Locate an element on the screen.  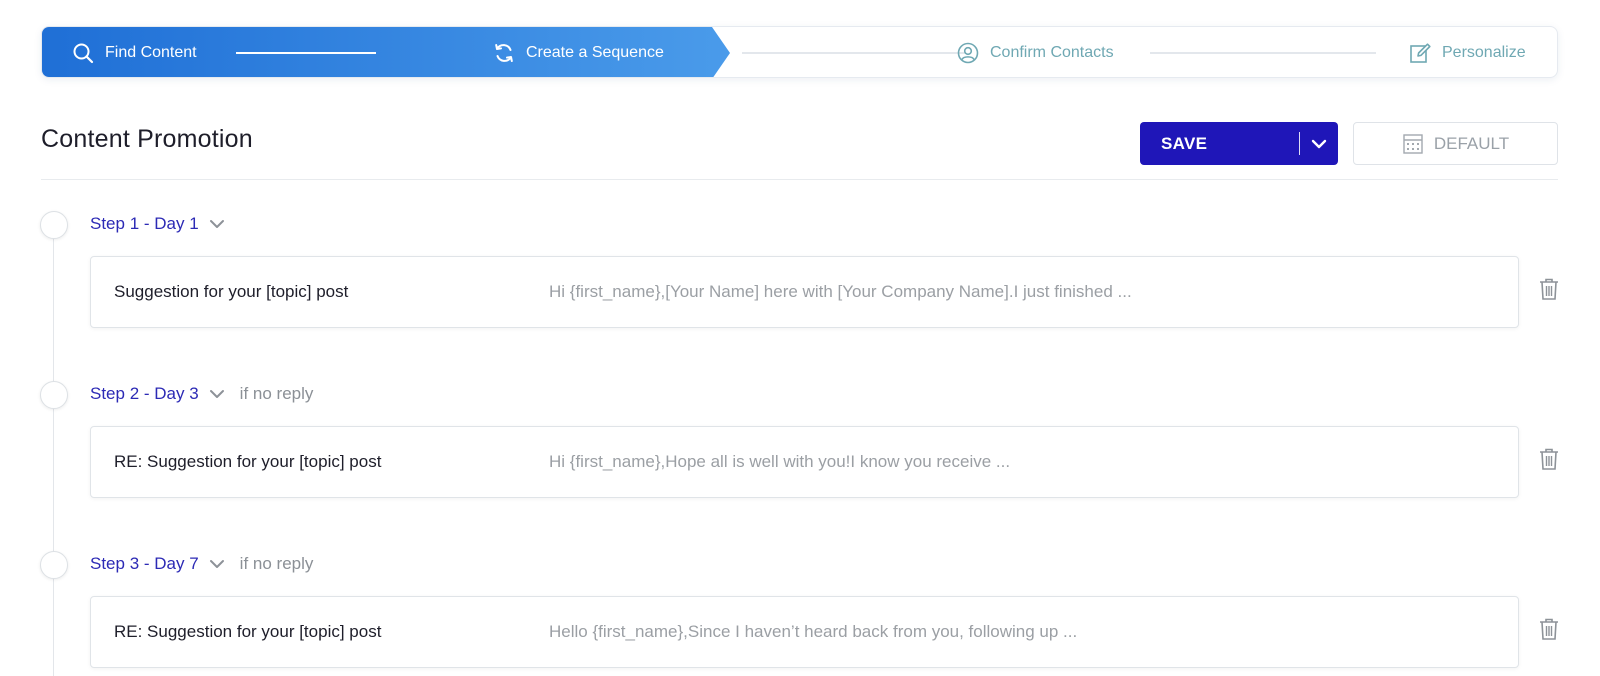
search-icon is located at coordinates (83, 53).